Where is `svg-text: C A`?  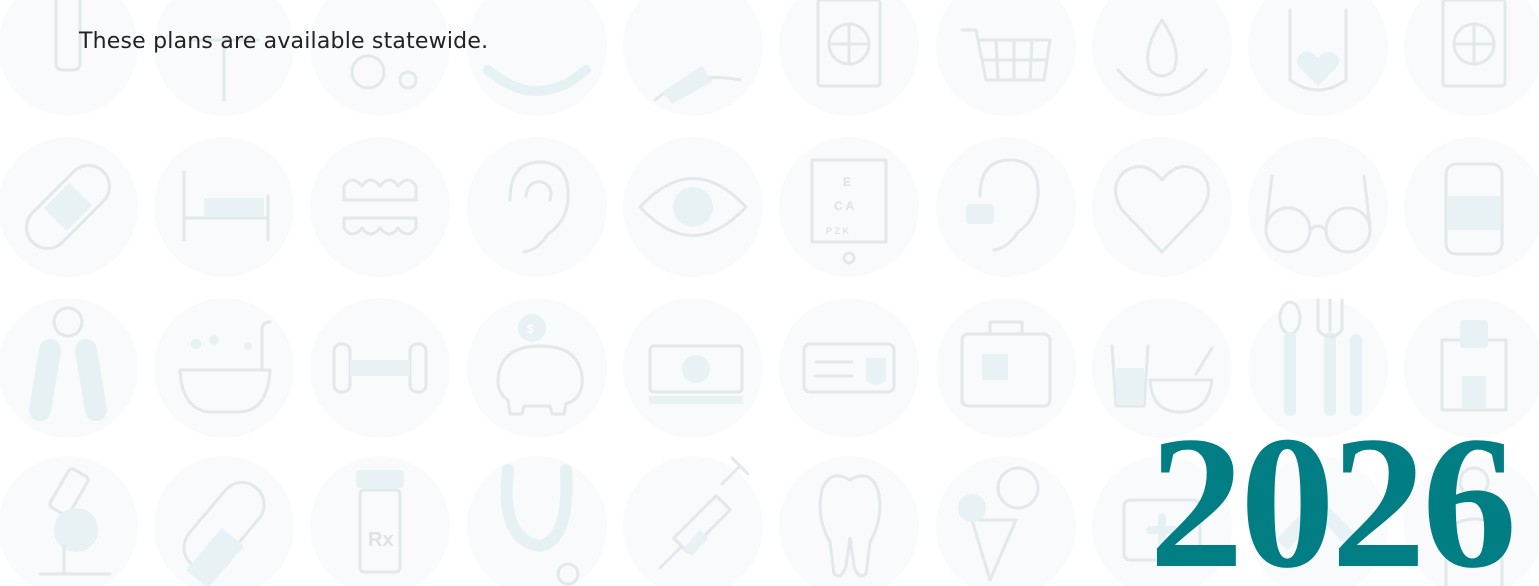 svg-text: C A is located at coordinates (844, 206).